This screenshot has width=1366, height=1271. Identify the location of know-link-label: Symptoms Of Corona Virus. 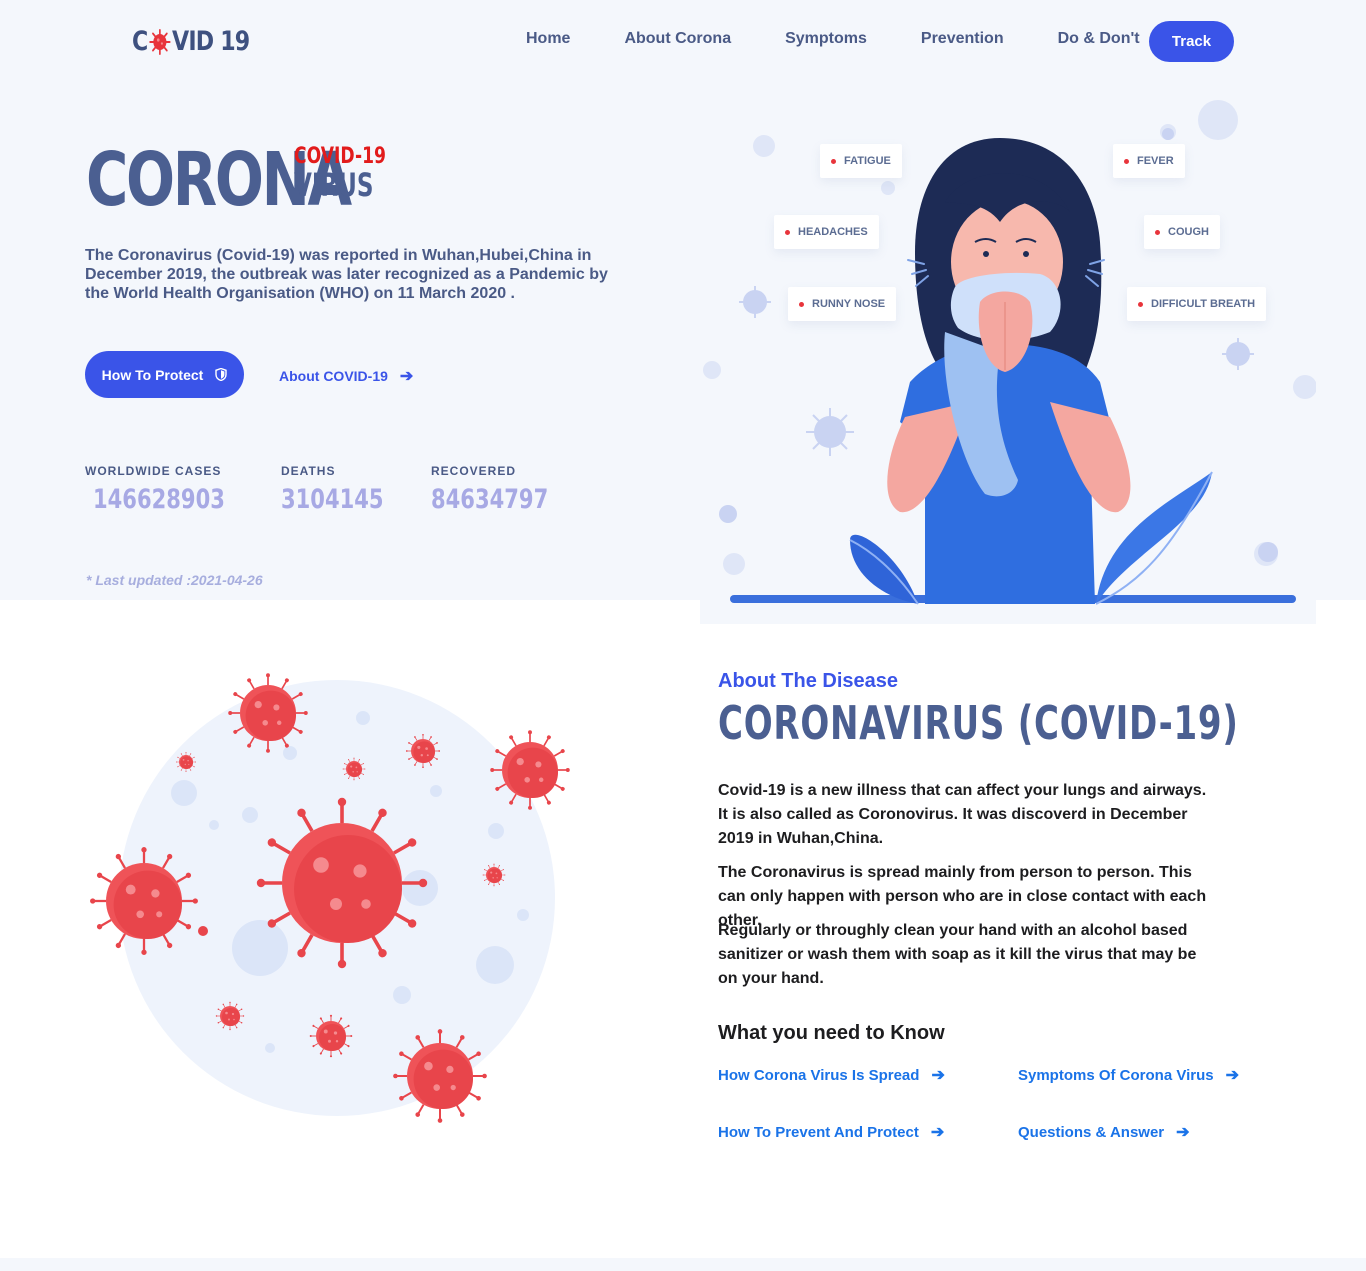
(1116, 1075).